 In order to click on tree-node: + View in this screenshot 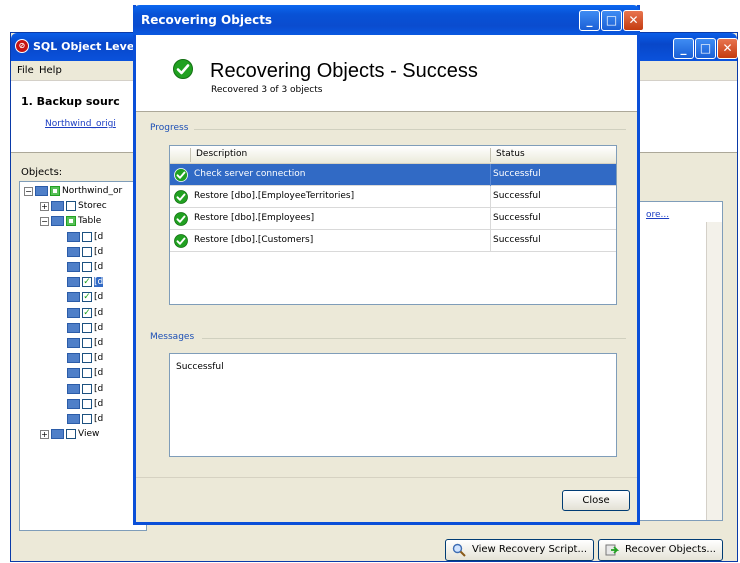, I will do `click(69, 436)`.